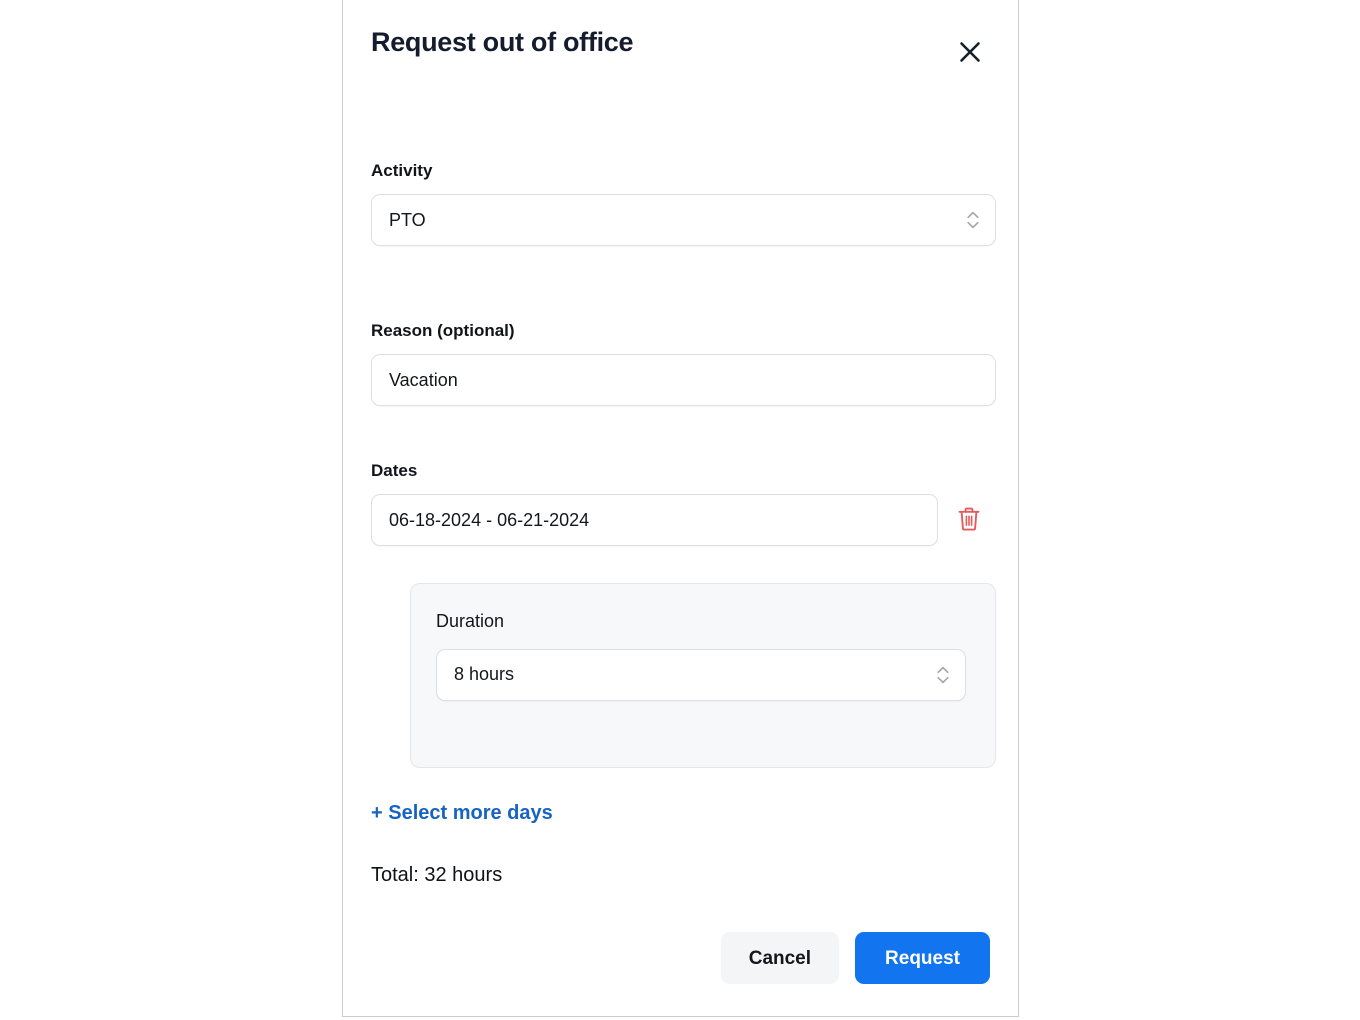  I want to click on activity-field: Activity PTO, so click(683, 204).